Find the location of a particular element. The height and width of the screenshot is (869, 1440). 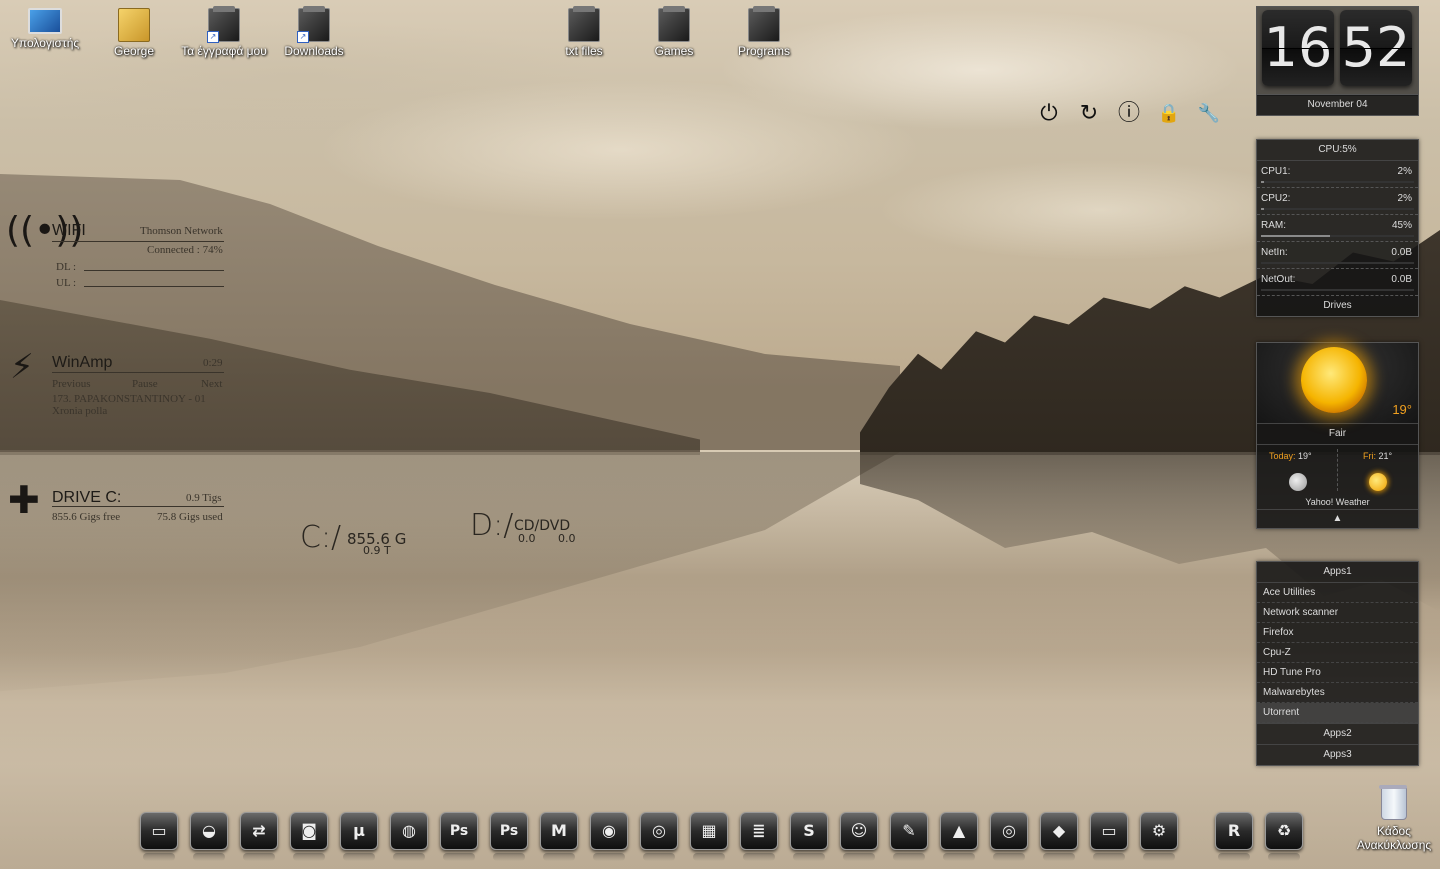

app-launcher-item: Cpu-Z is located at coordinates (1337, 653).